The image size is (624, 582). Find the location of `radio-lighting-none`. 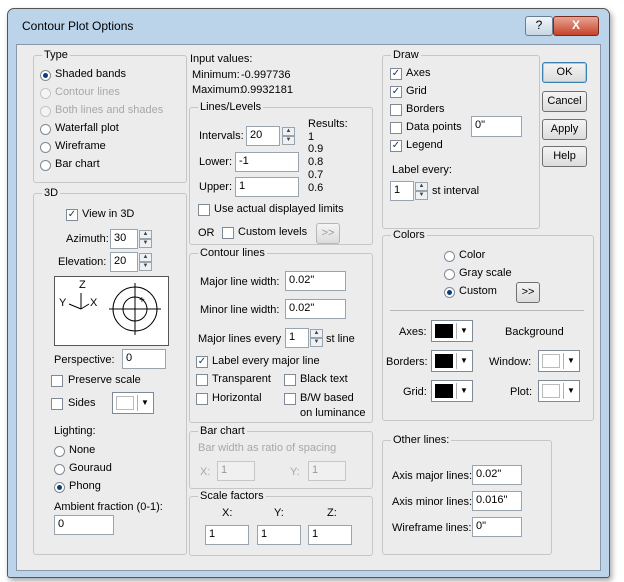

radio-lighting-none is located at coordinates (59, 451).